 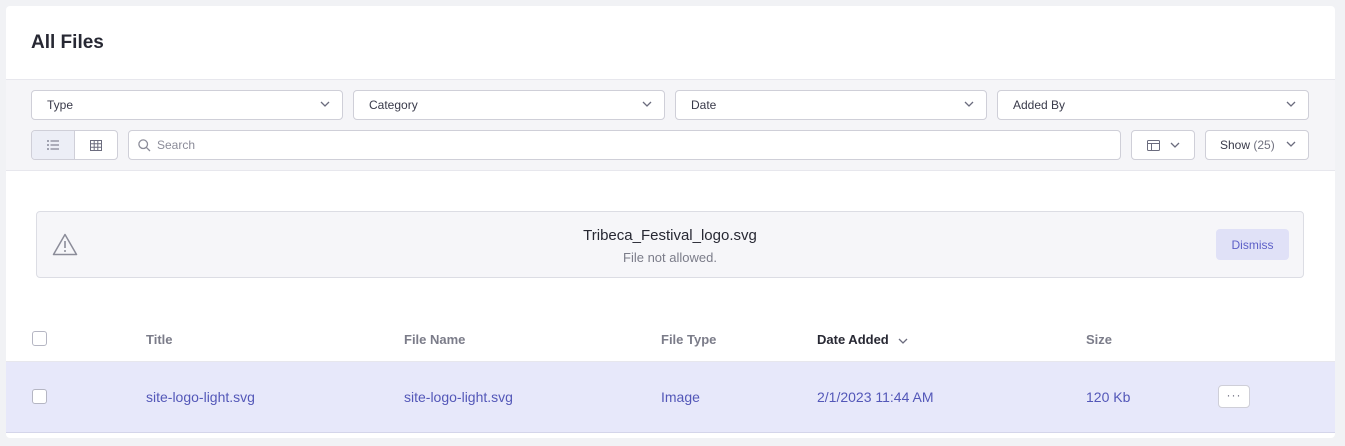 I want to click on type-filter-select: Type, so click(x=187, y=105).